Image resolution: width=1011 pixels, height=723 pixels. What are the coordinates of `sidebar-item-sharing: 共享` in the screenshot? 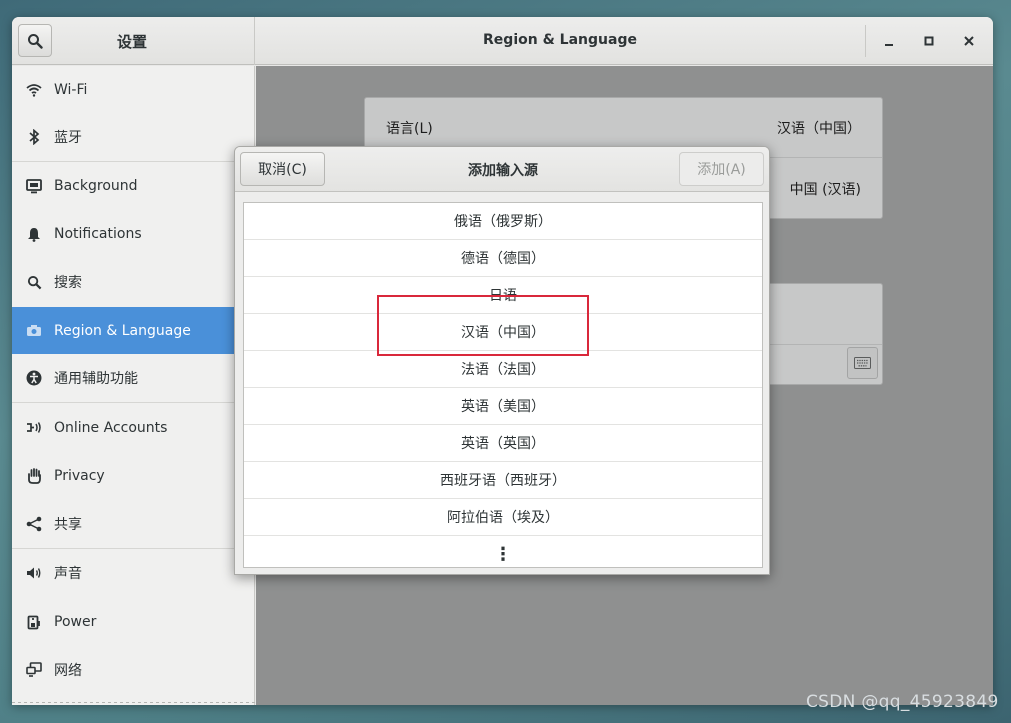 It's located at (133, 523).